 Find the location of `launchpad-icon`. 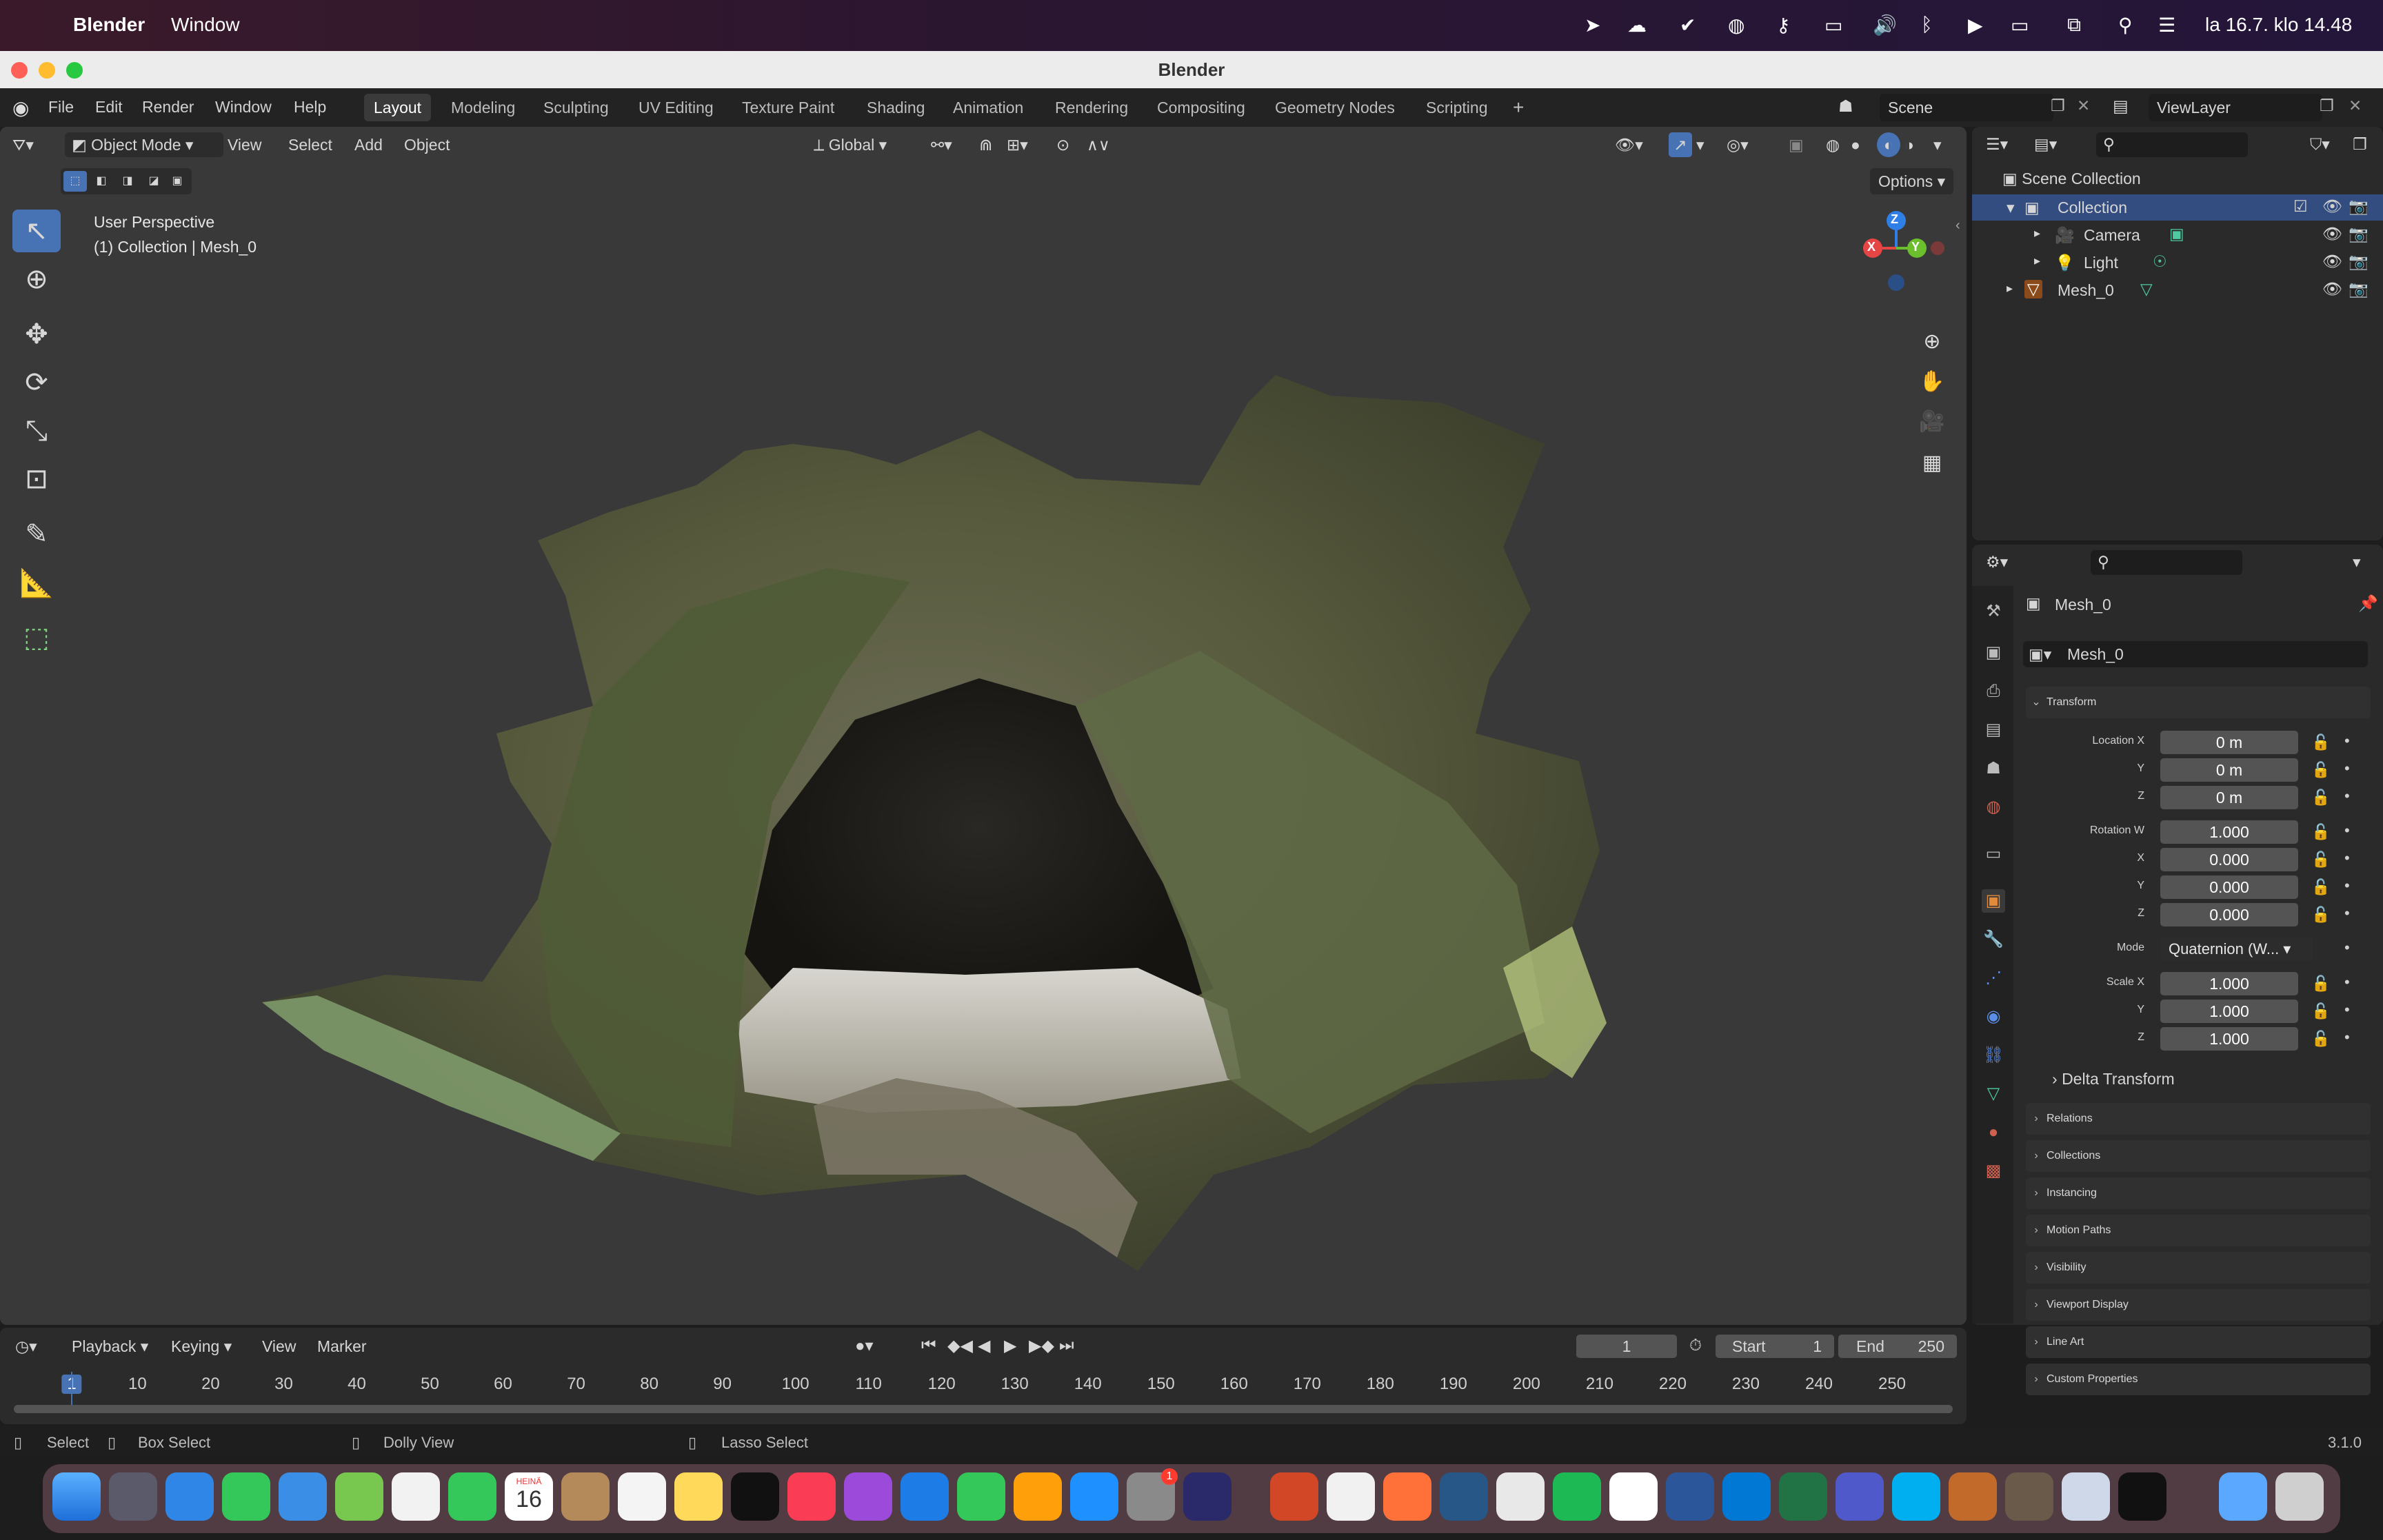

launchpad-icon is located at coordinates (133, 1496).